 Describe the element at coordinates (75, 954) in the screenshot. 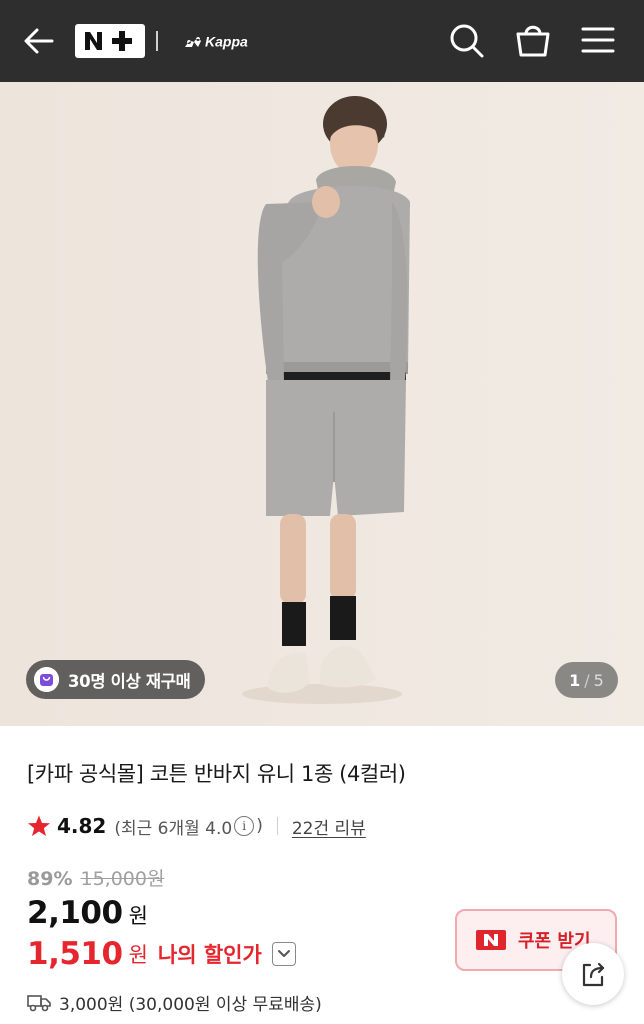

I see `my-discount-price: 1,510` at that location.